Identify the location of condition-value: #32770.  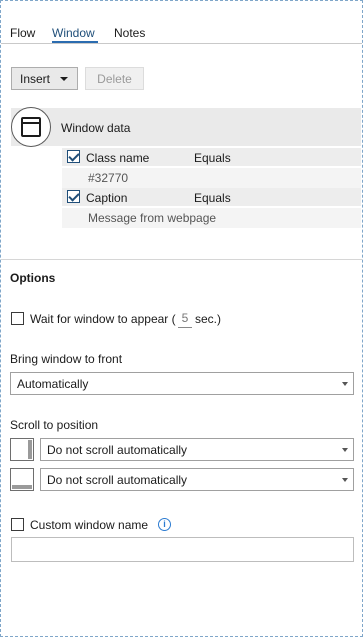
(108, 178).